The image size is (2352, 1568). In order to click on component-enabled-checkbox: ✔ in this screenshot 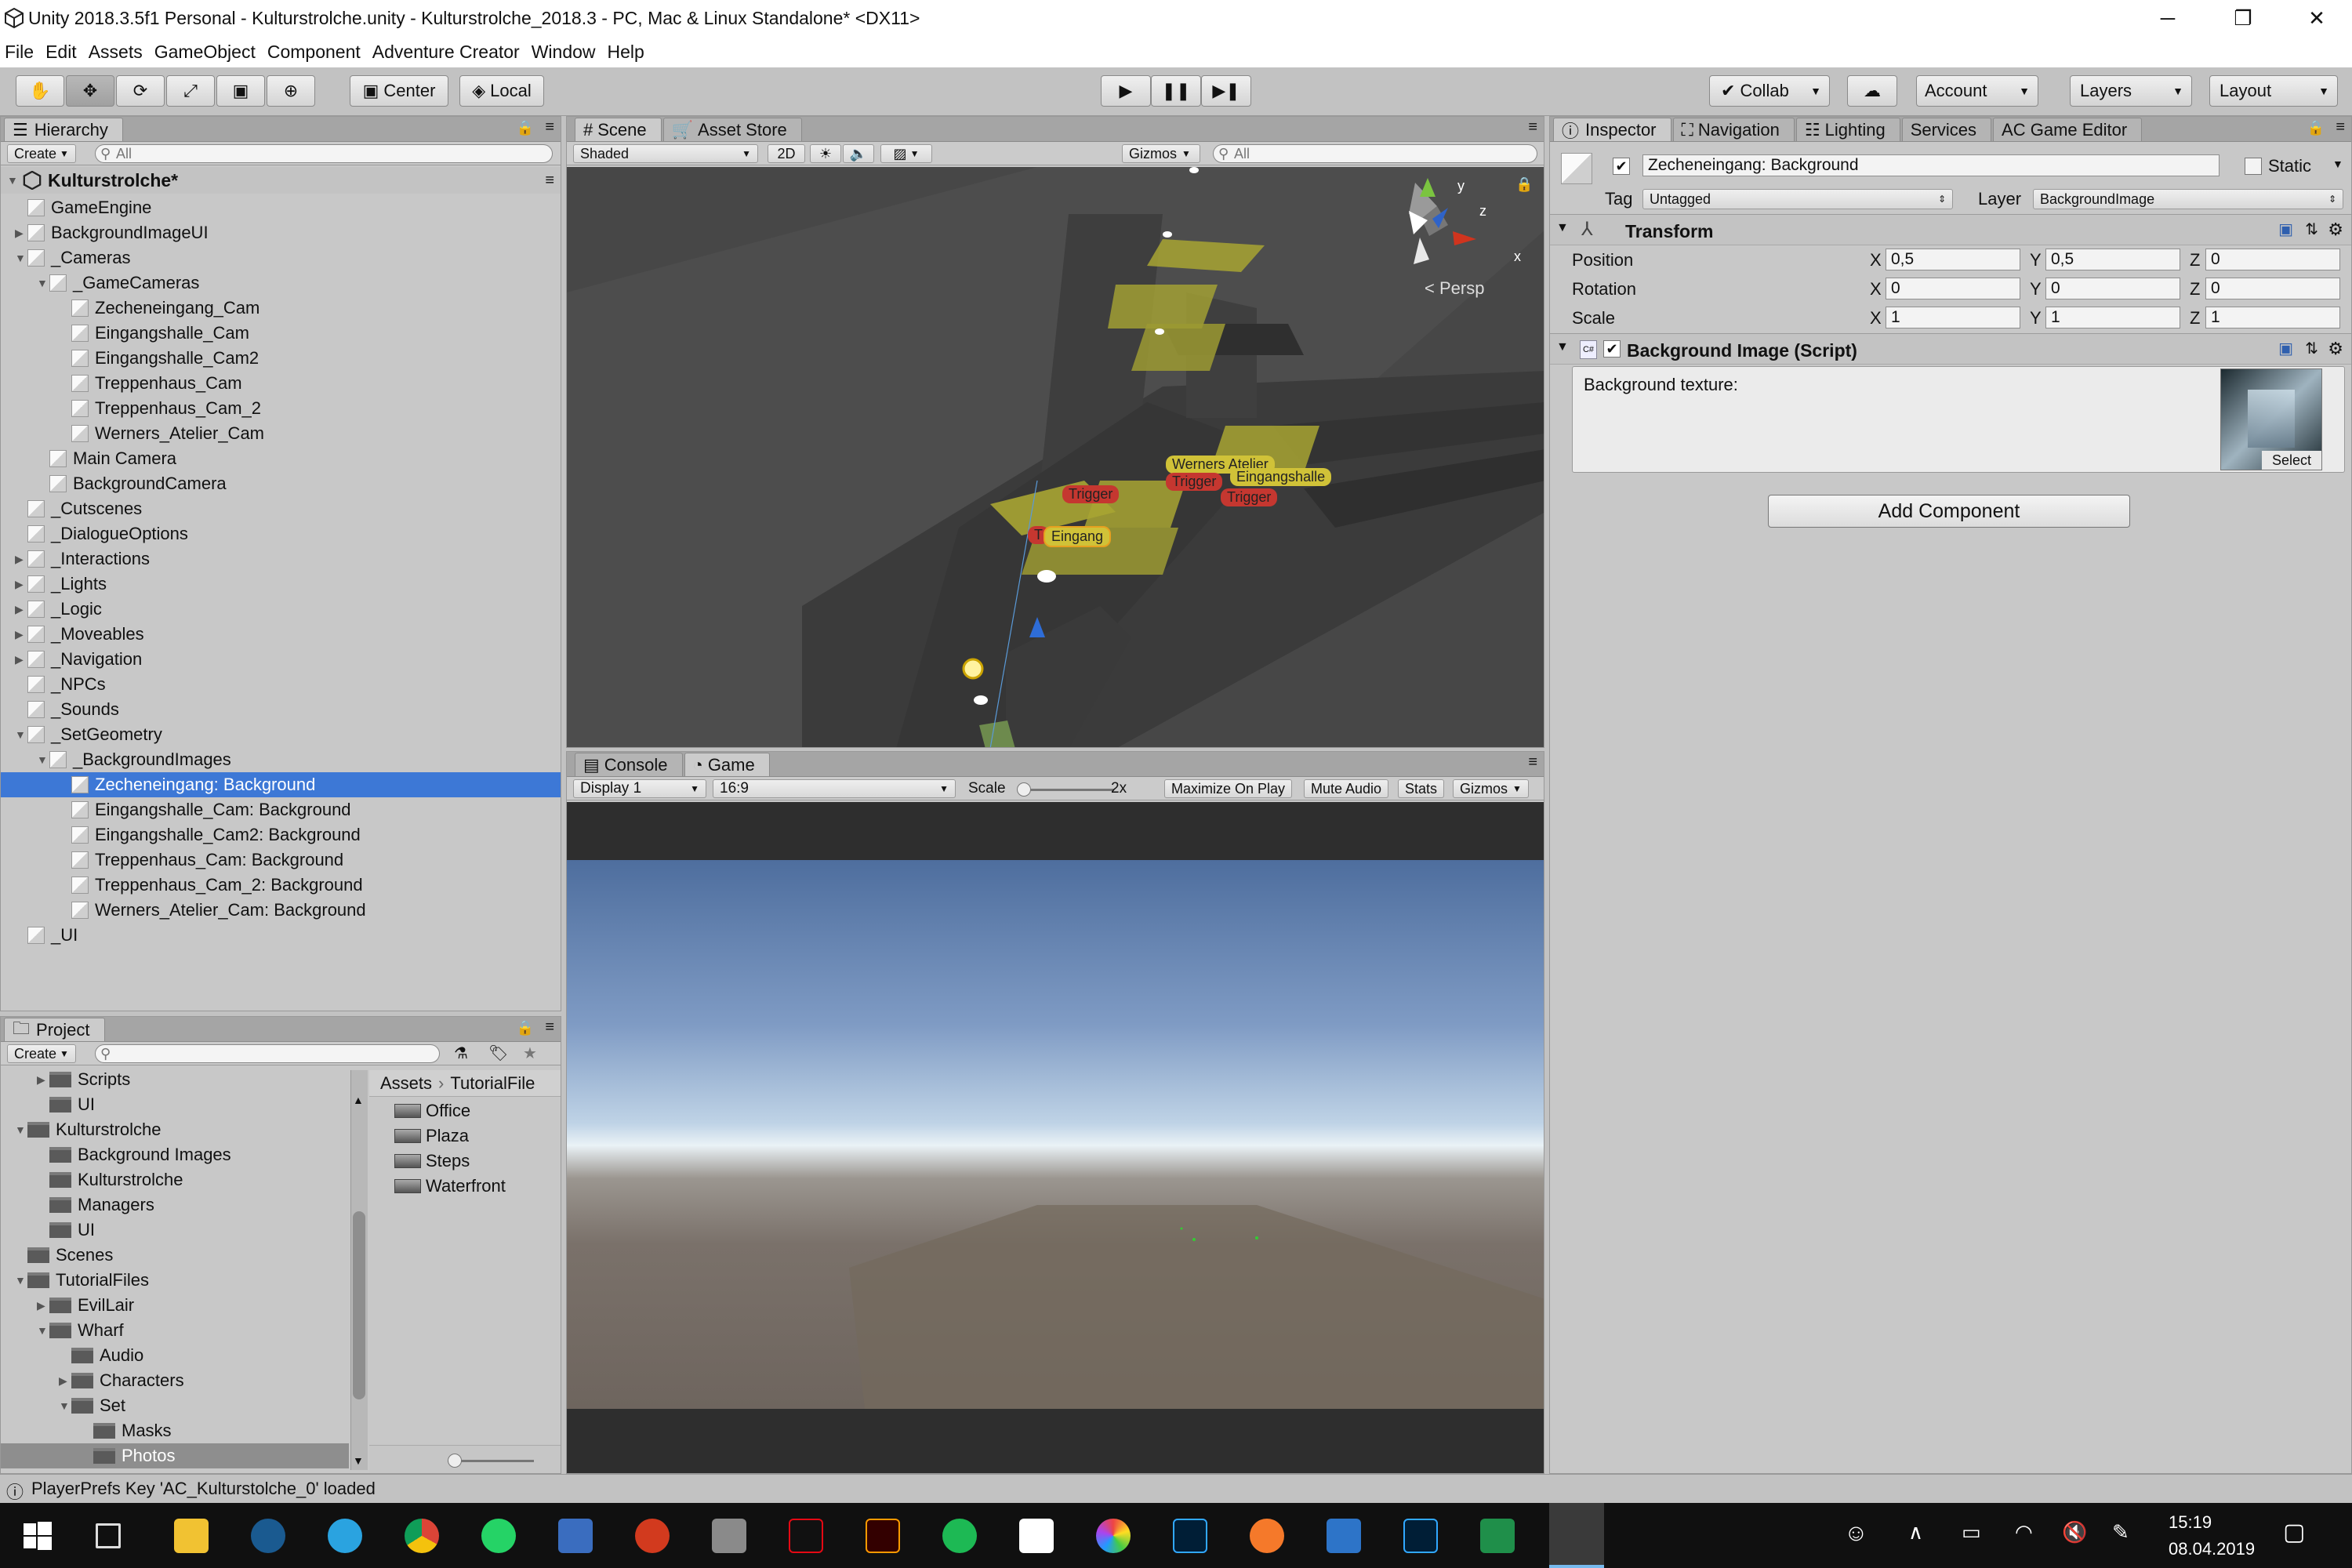, I will do `click(1612, 349)`.